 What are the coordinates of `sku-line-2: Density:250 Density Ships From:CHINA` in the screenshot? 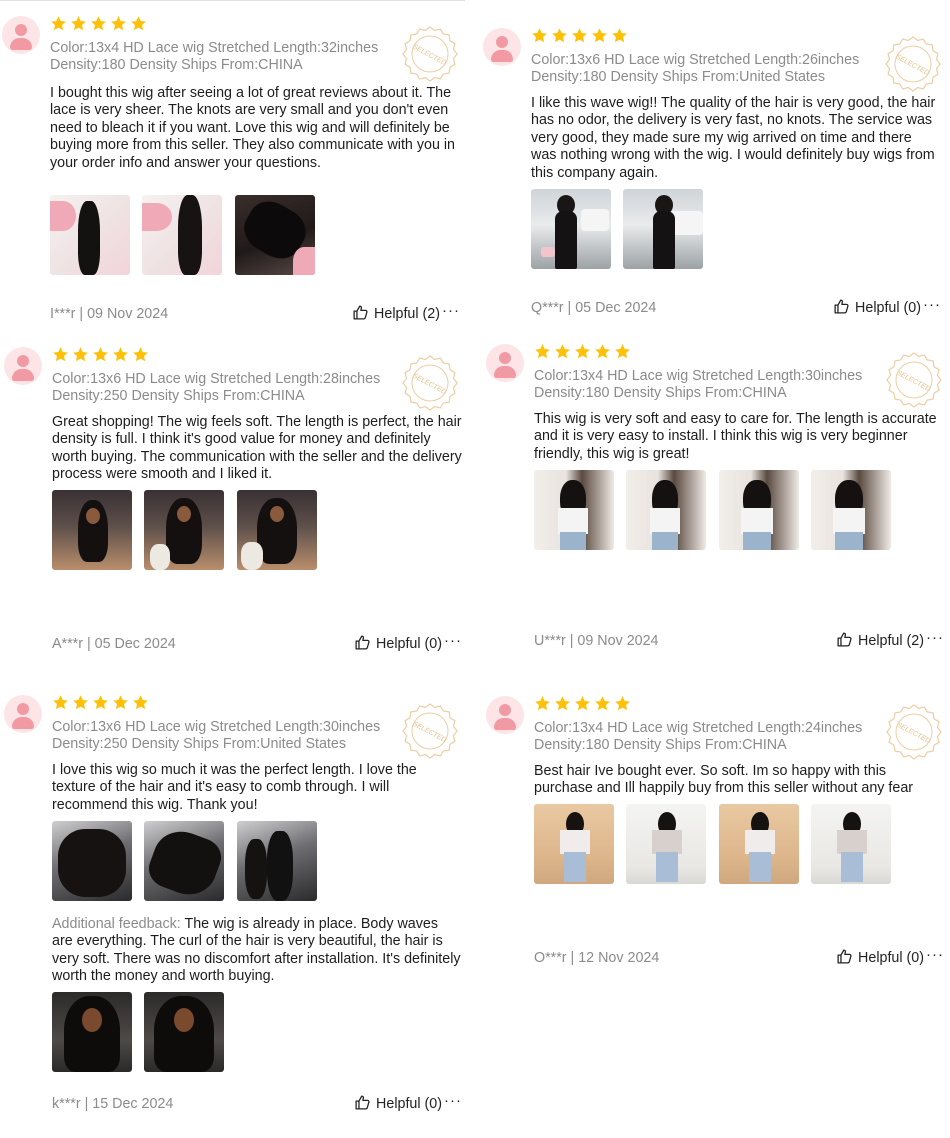 It's located at (178, 396).